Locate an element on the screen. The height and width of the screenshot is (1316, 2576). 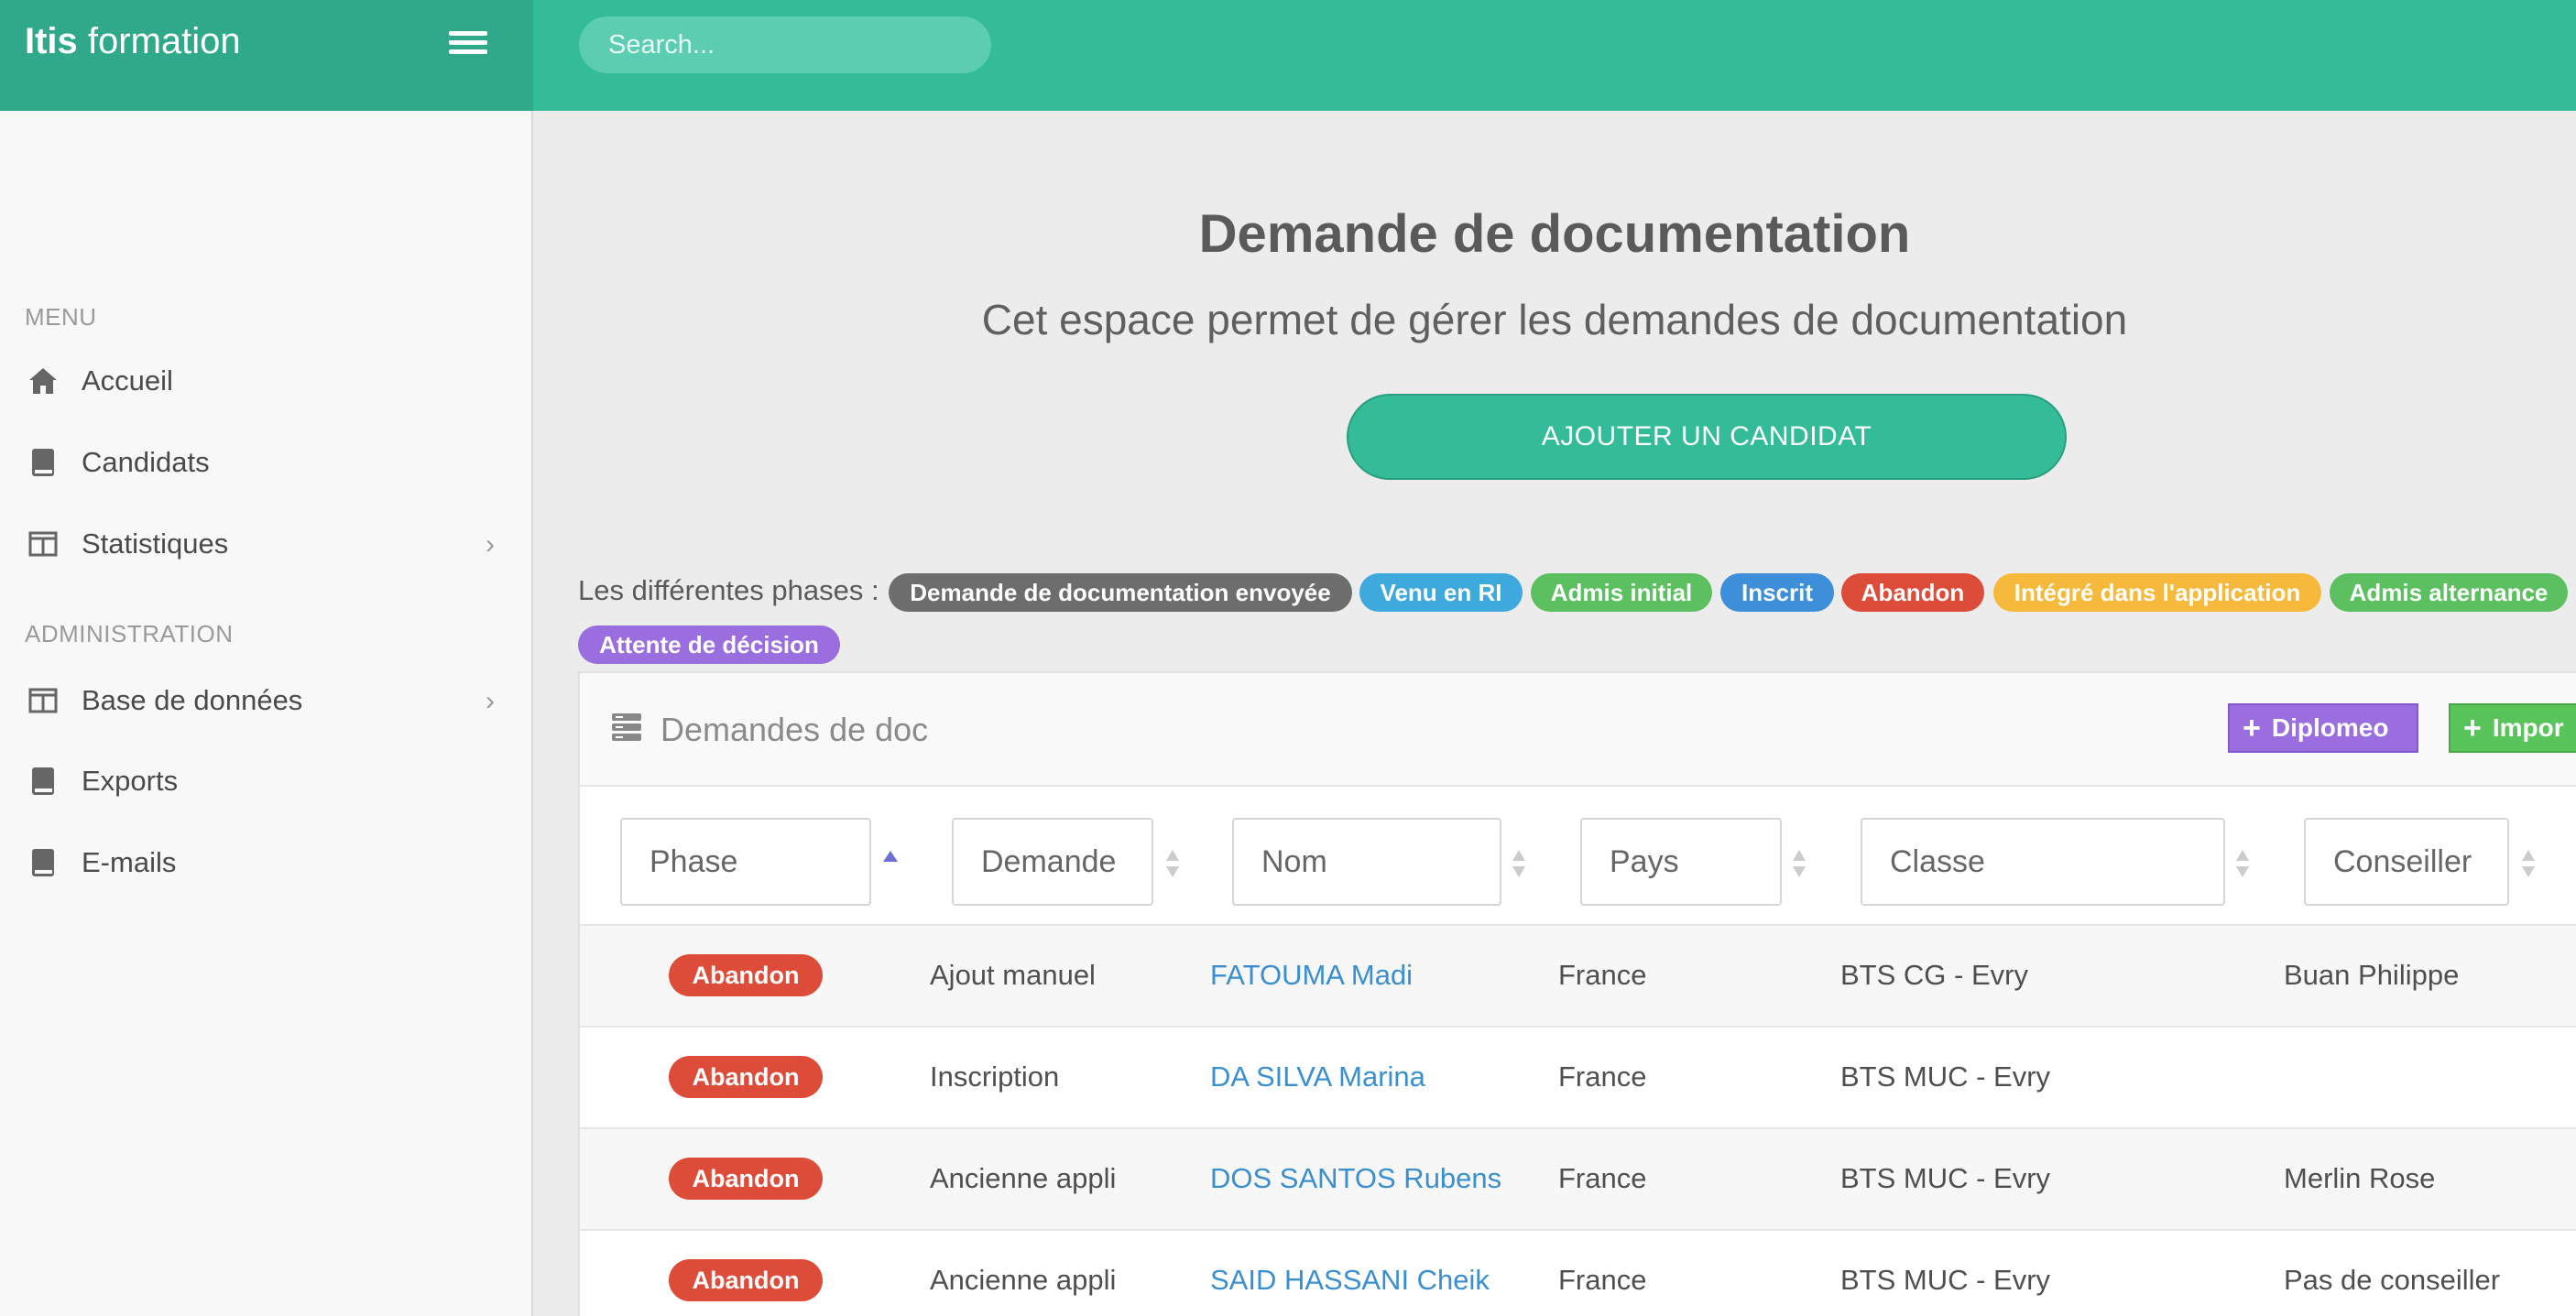
cell-demande: Ajout manuel is located at coordinates (1013, 975).